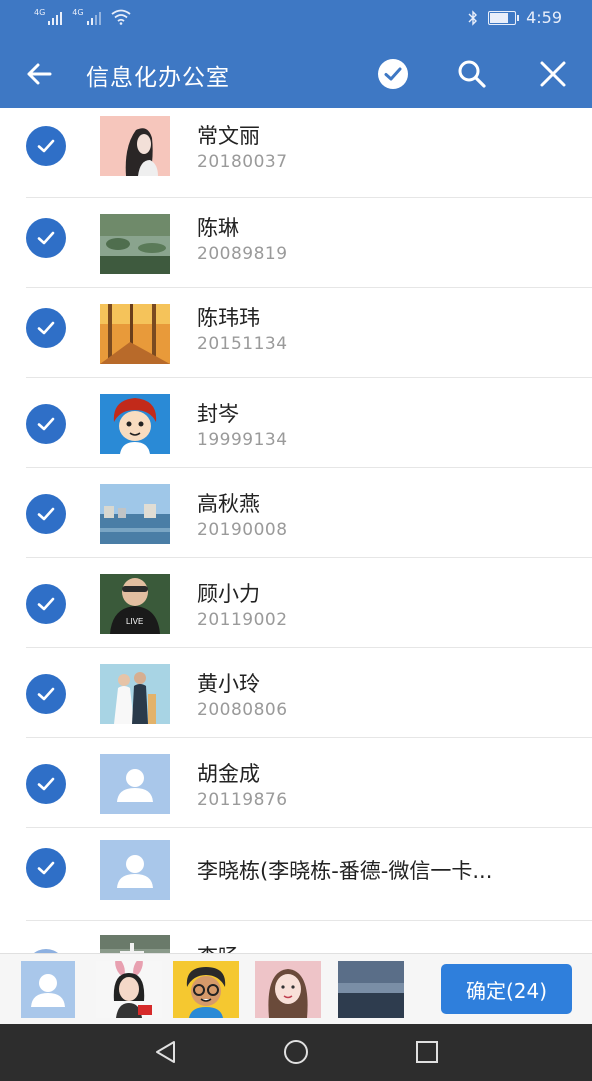 This screenshot has width=592, height=1081. Describe the element at coordinates (553, 74) in the screenshot. I see `close-icon` at that location.